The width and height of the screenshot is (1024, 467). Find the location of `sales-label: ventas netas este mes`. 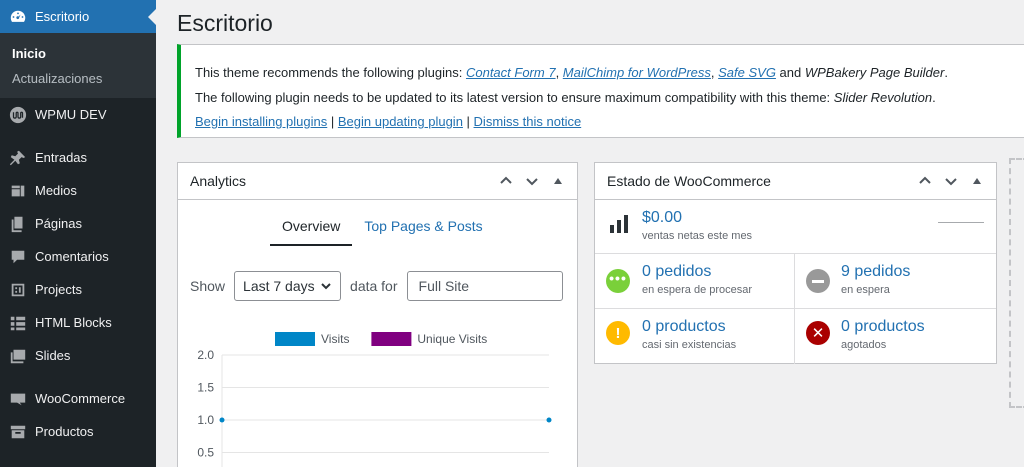

sales-label: ventas netas este mes is located at coordinates (697, 236).